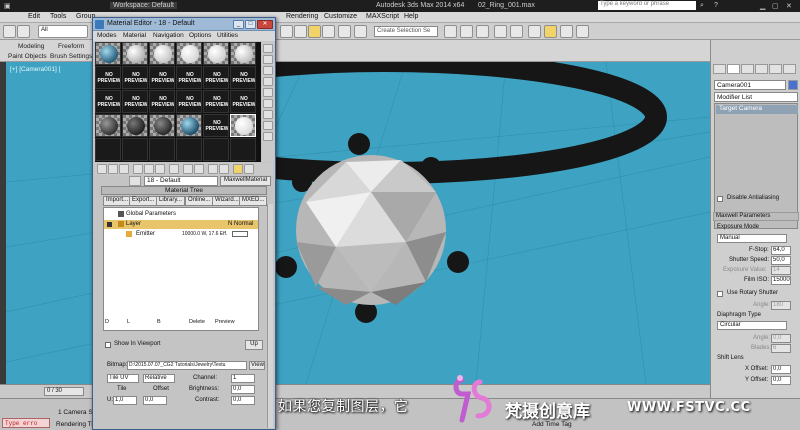 This screenshot has height=430, width=800. Describe the element at coordinates (482, 31) in the screenshot. I see `graphite-icon` at that location.